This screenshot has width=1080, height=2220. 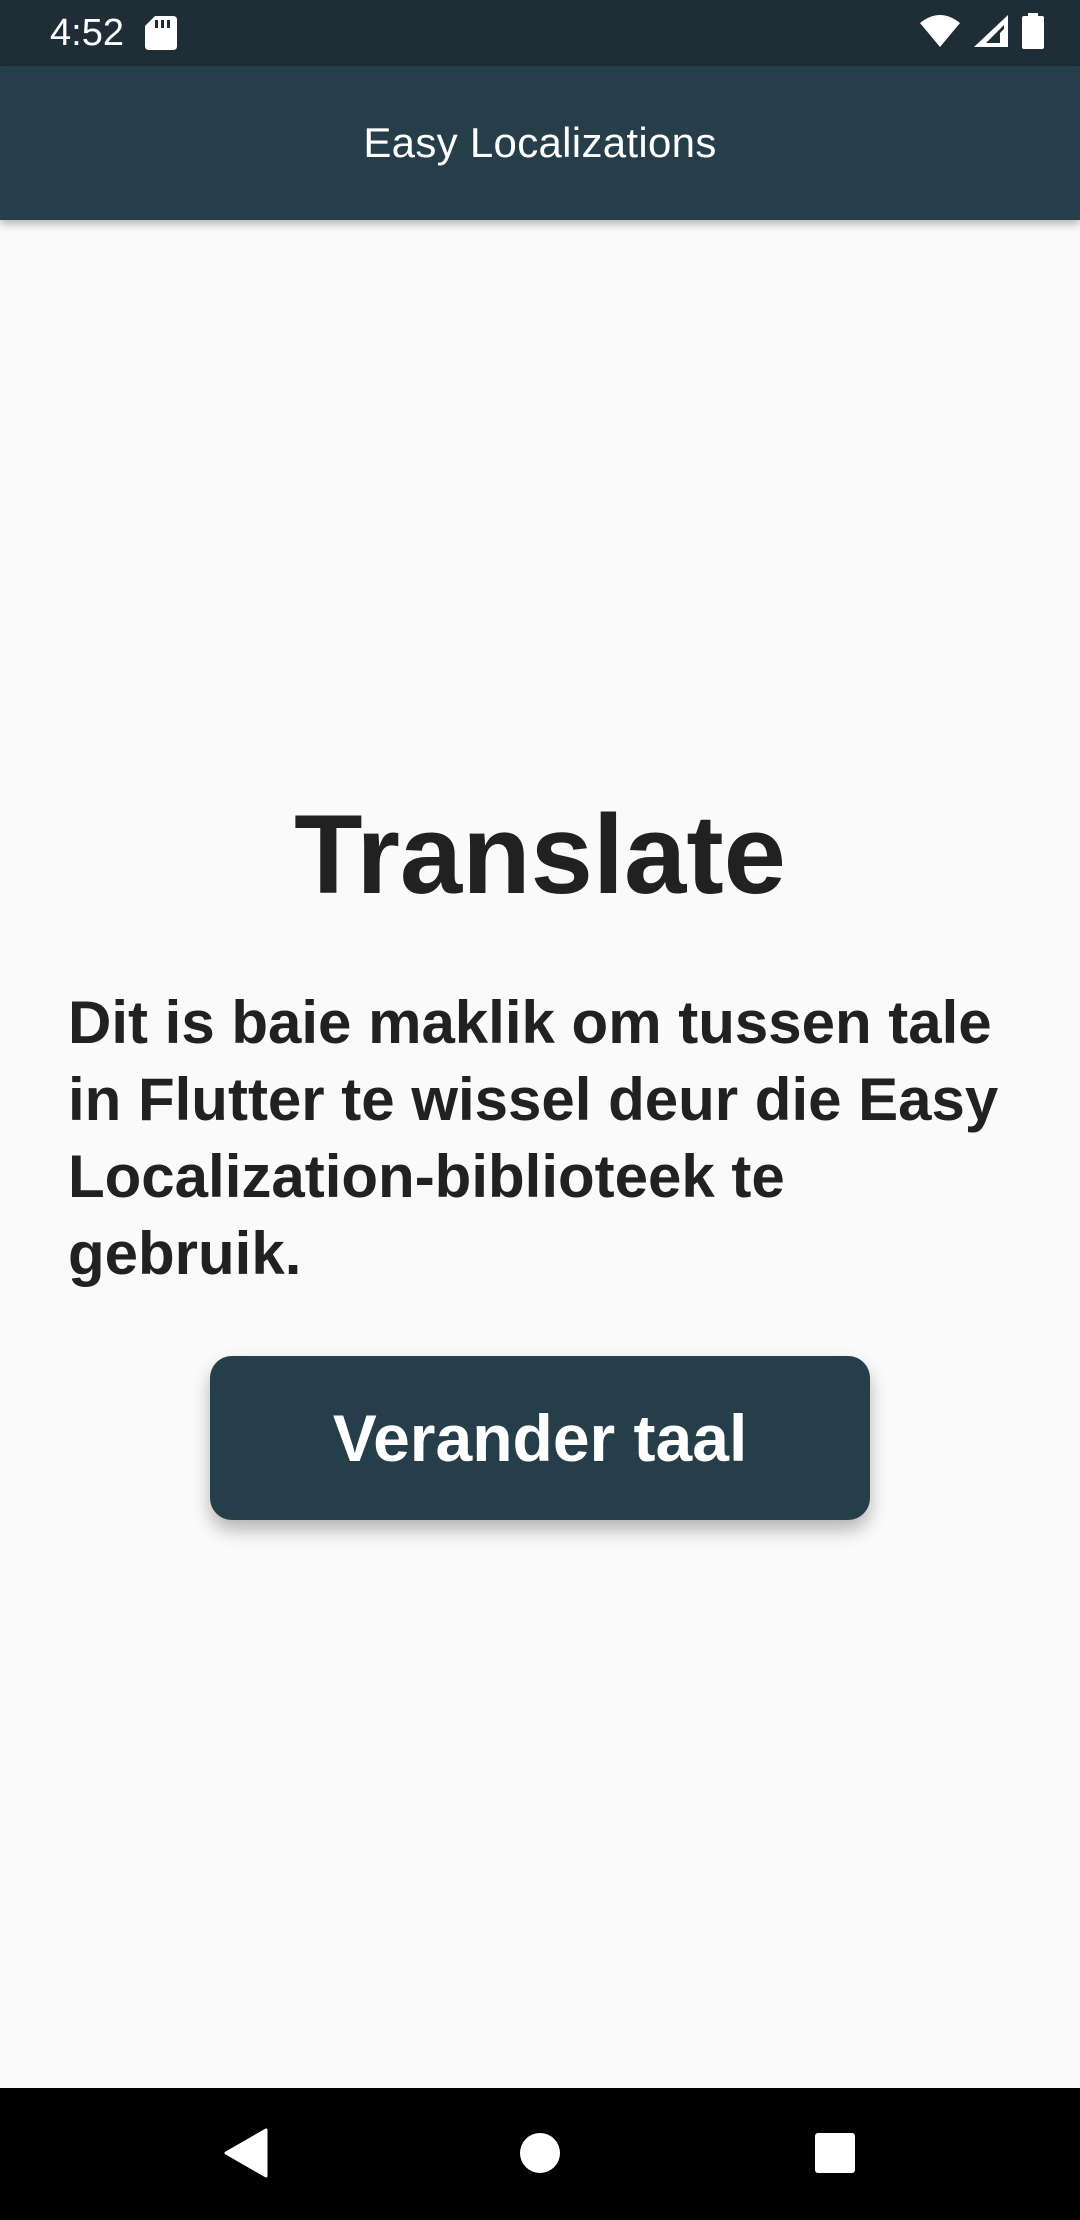 I want to click on navigation-bar, so click(x=540, y=2154).